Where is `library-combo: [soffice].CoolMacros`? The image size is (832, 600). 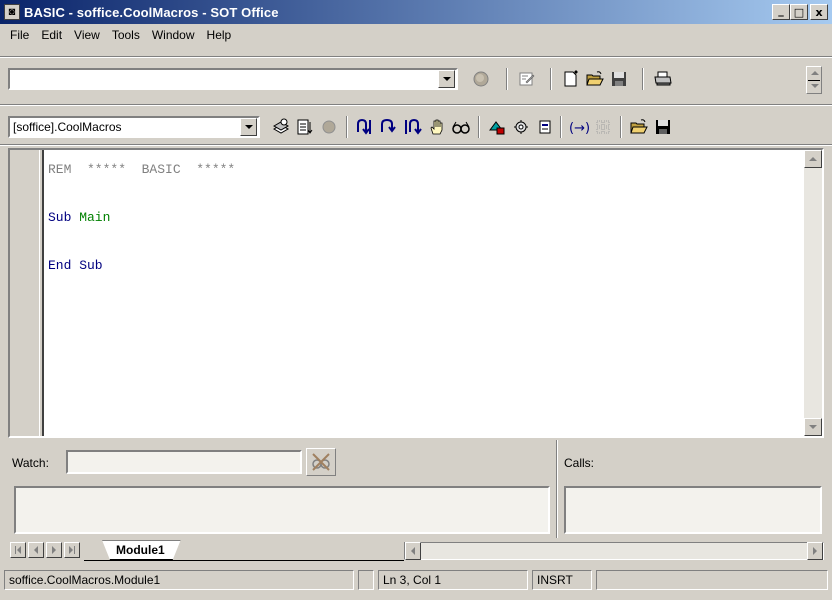 library-combo: [soffice].CoolMacros is located at coordinates (134, 127).